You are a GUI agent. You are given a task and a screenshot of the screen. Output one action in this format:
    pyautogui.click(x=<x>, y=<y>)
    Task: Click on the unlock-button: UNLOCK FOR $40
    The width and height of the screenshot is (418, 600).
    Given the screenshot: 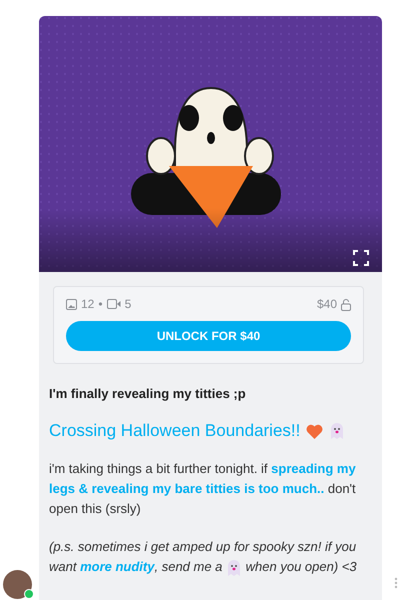 What is the action you would take?
    pyautogui.click(x=208, y=336)
    